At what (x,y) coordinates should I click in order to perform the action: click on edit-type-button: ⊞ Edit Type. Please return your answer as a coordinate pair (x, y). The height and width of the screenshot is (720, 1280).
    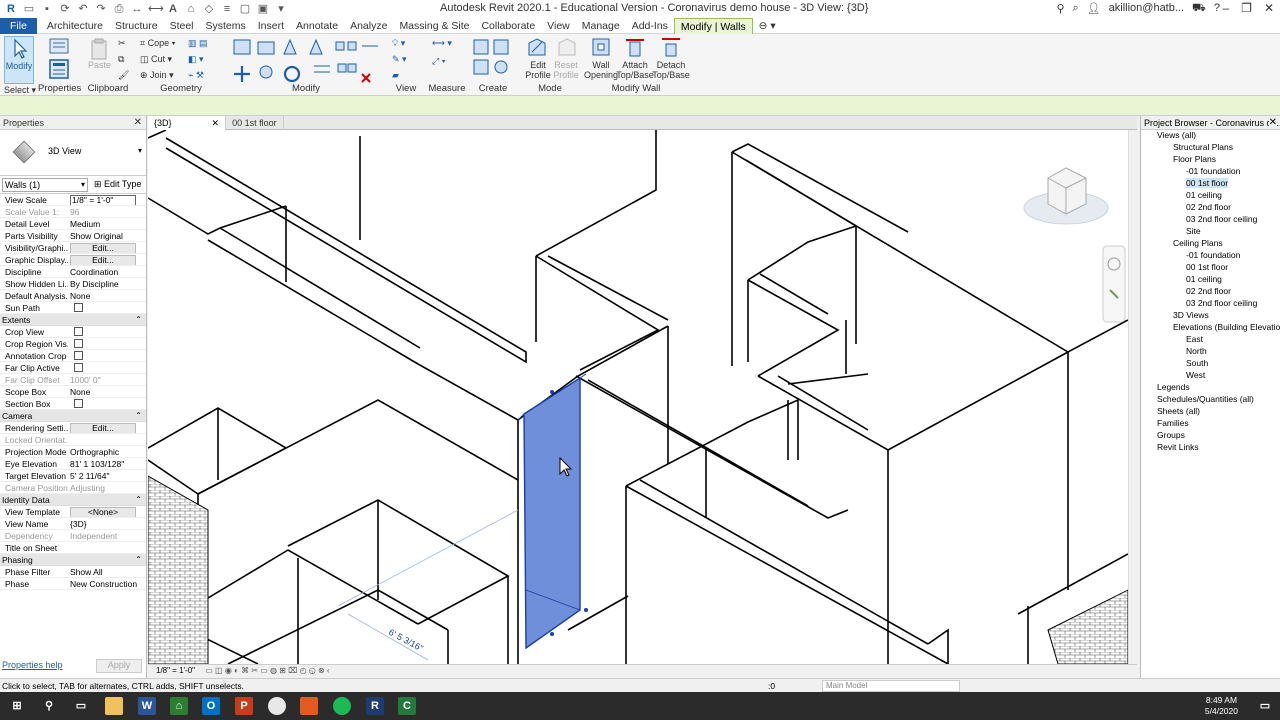
    Looking at the image, I should click on (117, 184).